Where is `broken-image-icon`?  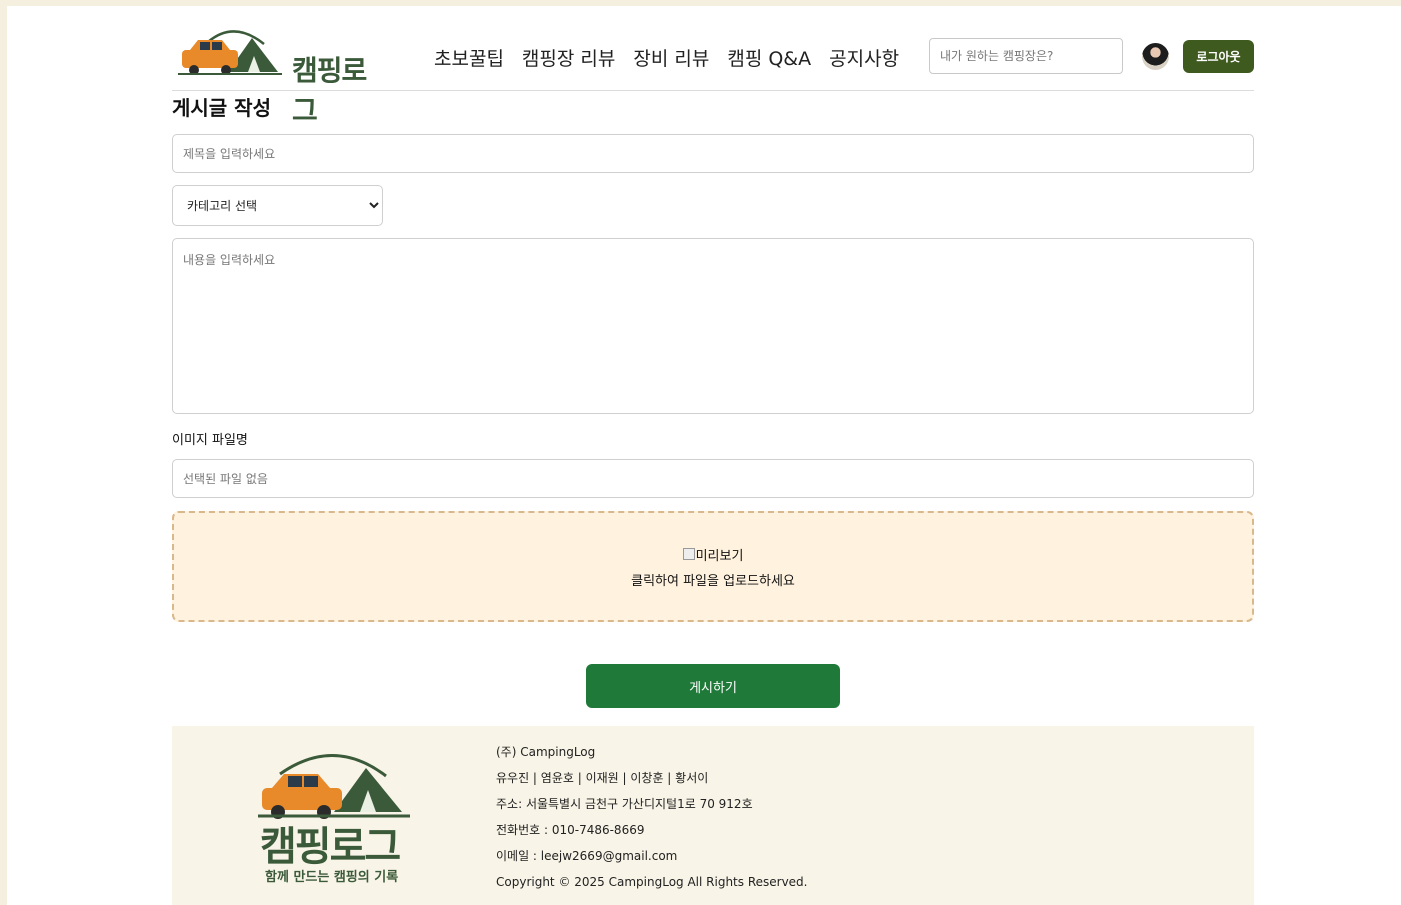 broken-image-icon is located at coordinates (688, 554).